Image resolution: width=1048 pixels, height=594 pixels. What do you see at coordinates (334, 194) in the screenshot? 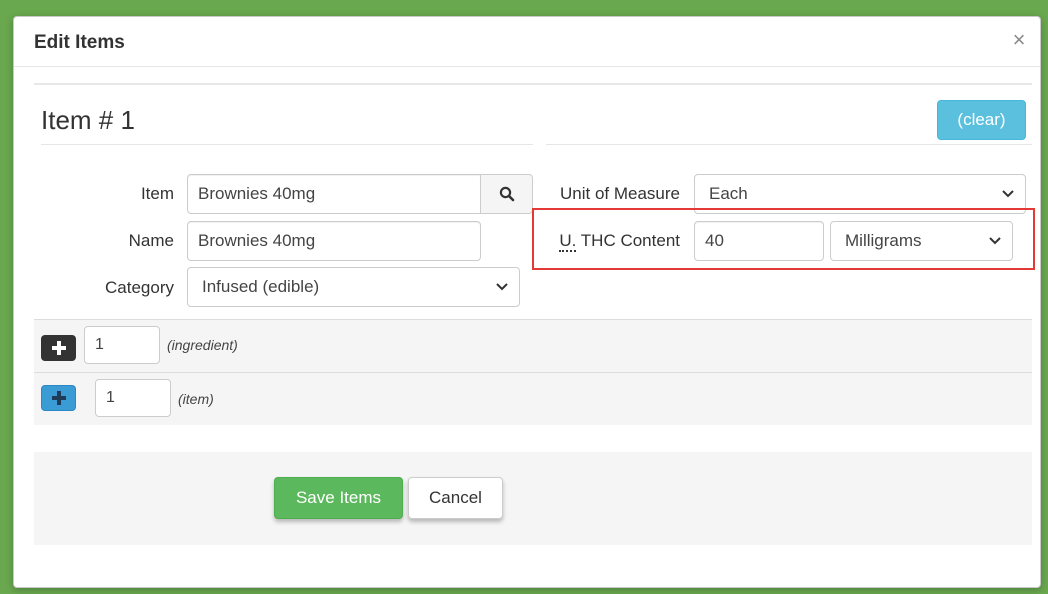
I see `item-input: Brownies 40mg` at bounding box center [334, 194].